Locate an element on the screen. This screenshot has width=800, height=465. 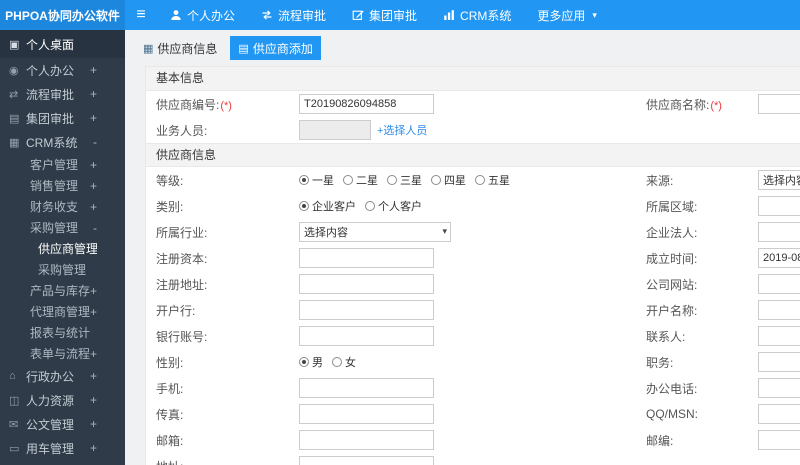
field-label: 传真: is located at coordinates (222, 414).